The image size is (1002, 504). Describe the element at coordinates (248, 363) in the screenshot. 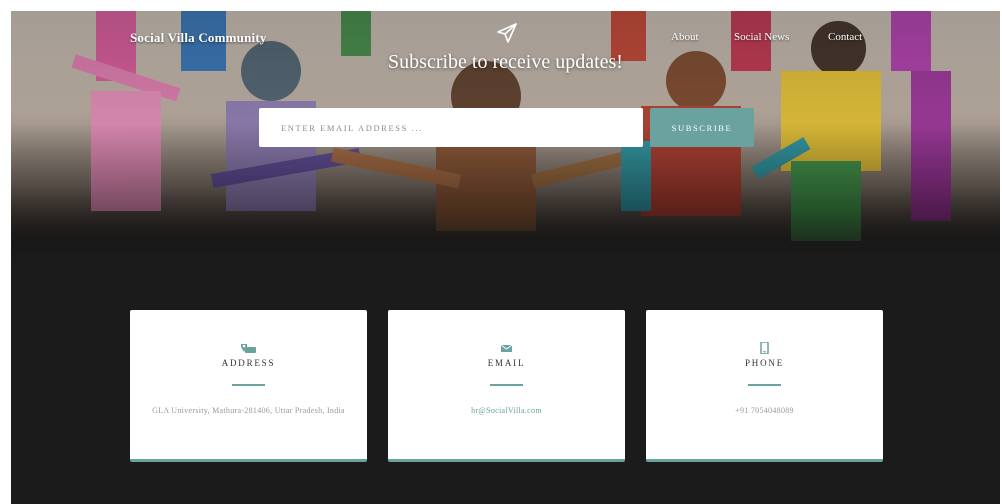

I see `address-title: ADDRESS` at that location.